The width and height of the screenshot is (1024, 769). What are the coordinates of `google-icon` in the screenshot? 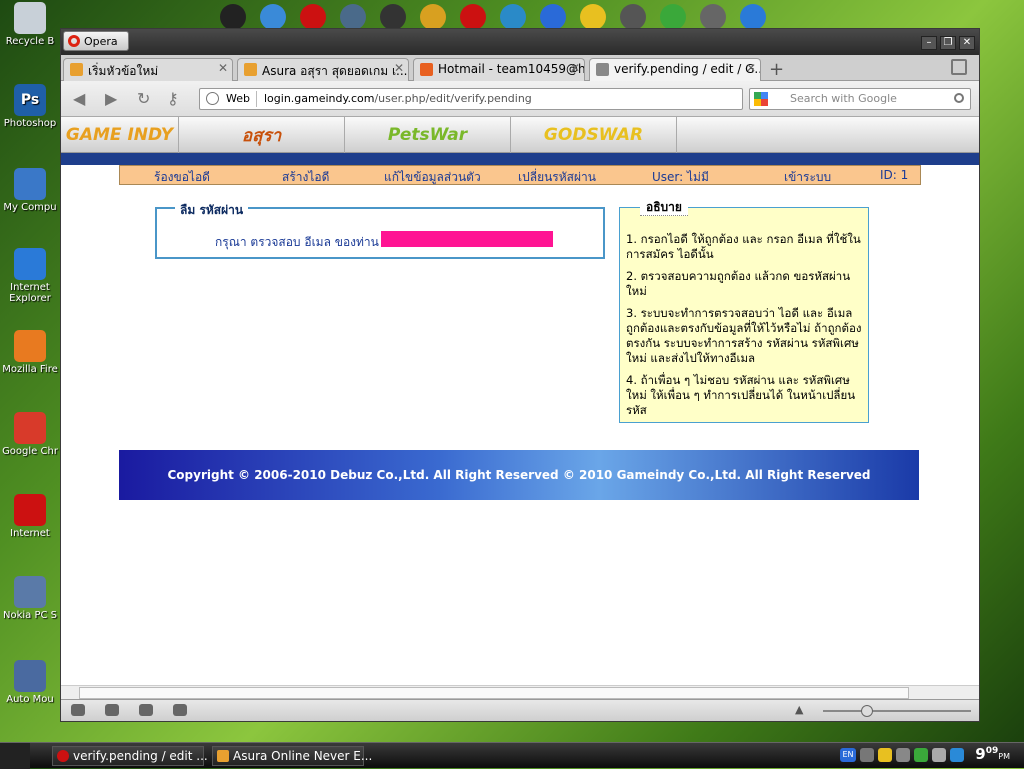 It's located at (761, 99).